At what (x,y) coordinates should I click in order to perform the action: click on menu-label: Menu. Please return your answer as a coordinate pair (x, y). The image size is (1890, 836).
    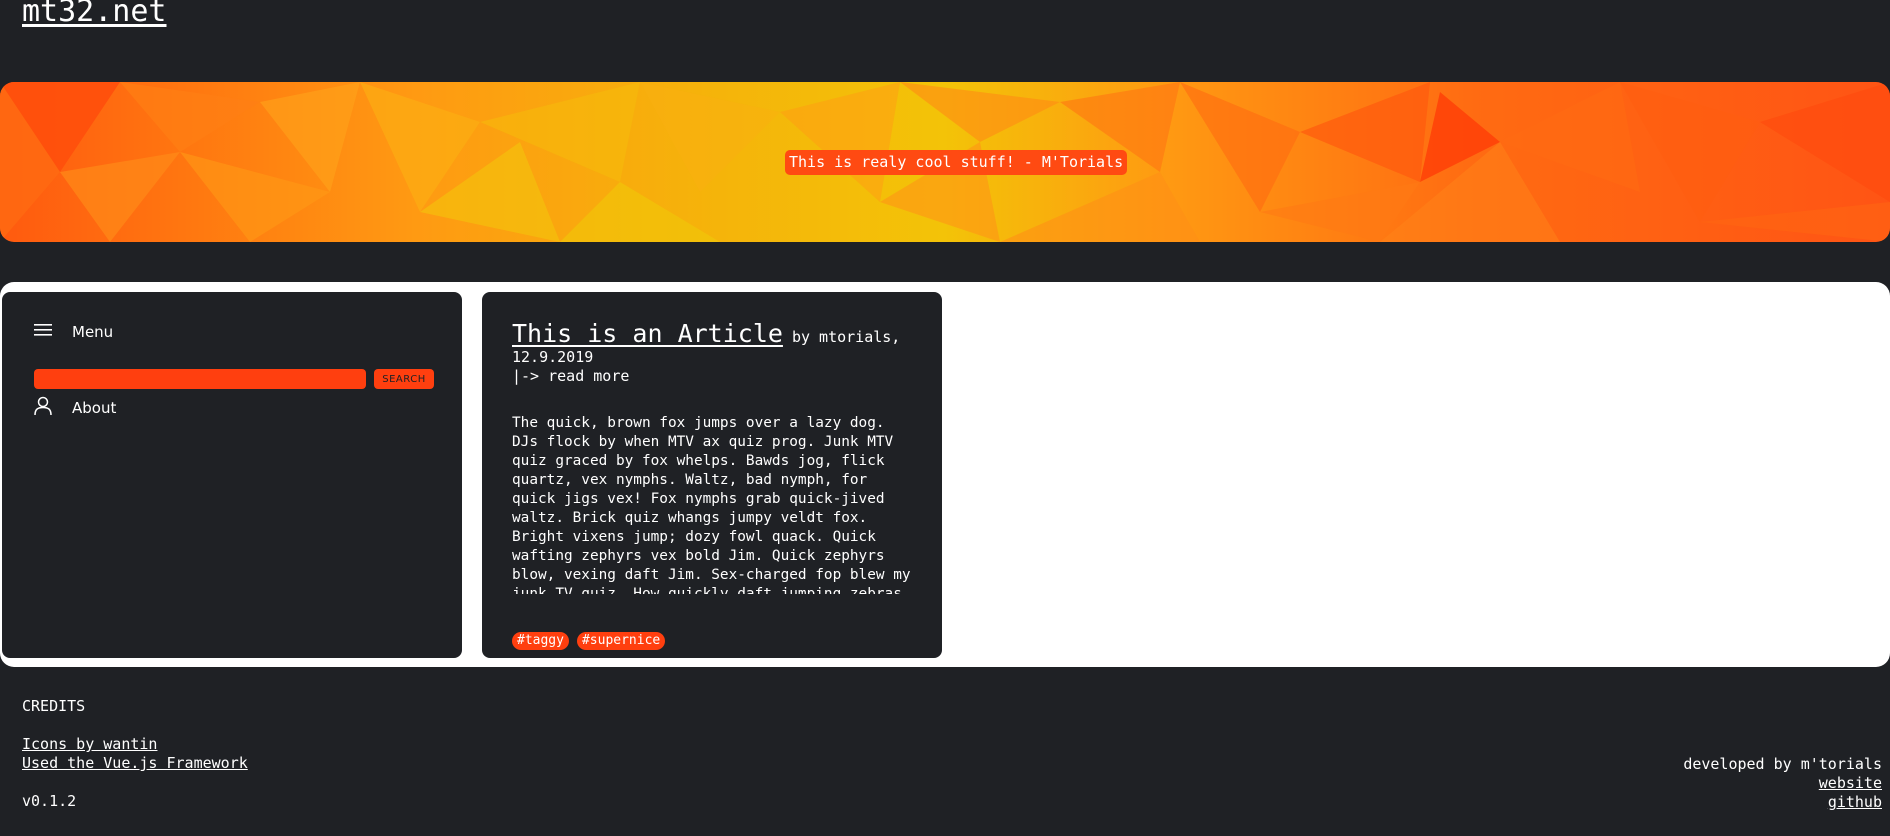
    Looking at the image, I should click on (93, 331).